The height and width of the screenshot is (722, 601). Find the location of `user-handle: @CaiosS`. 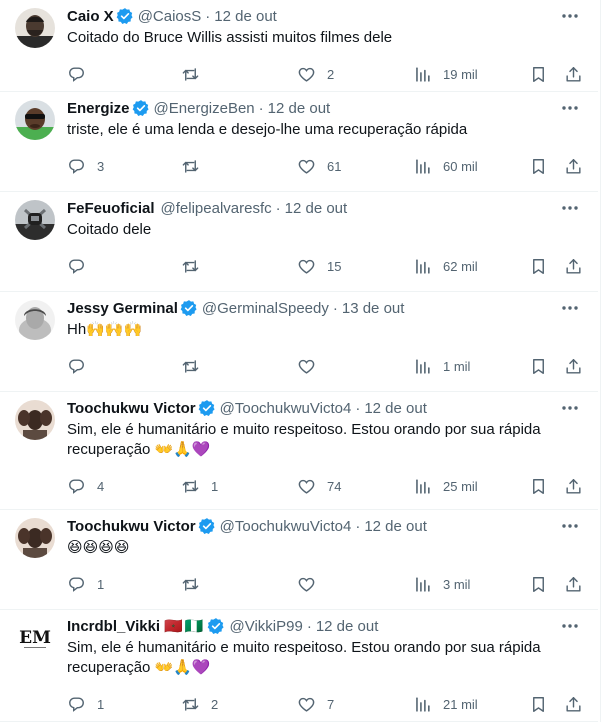

user-handle: @CaiosS is located at coordinates (170, 16).